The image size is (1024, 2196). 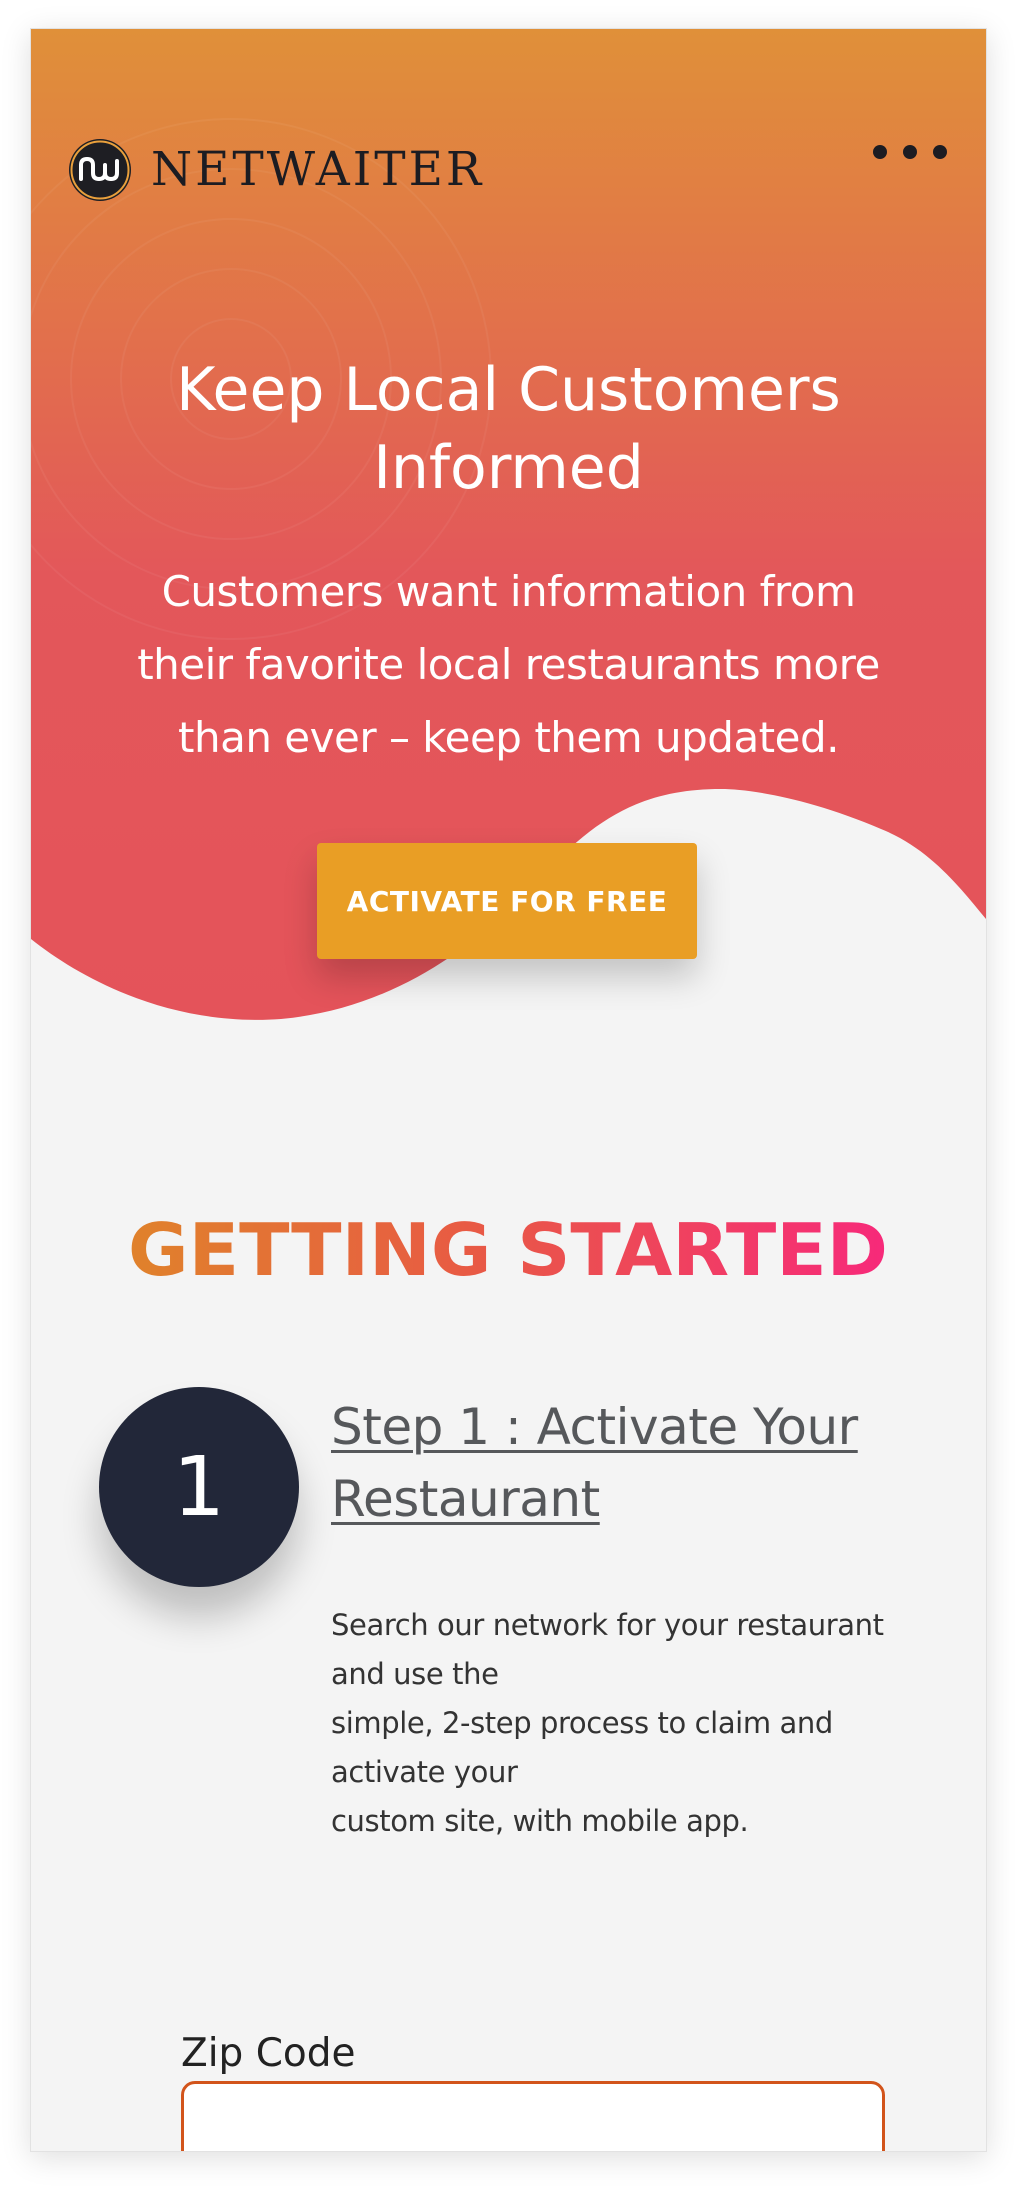 What do you see at coordinates (508, 591) in the screenshot?
I see `hero-subtitle-line: Customers want information from` at bounding box center [508, 591].